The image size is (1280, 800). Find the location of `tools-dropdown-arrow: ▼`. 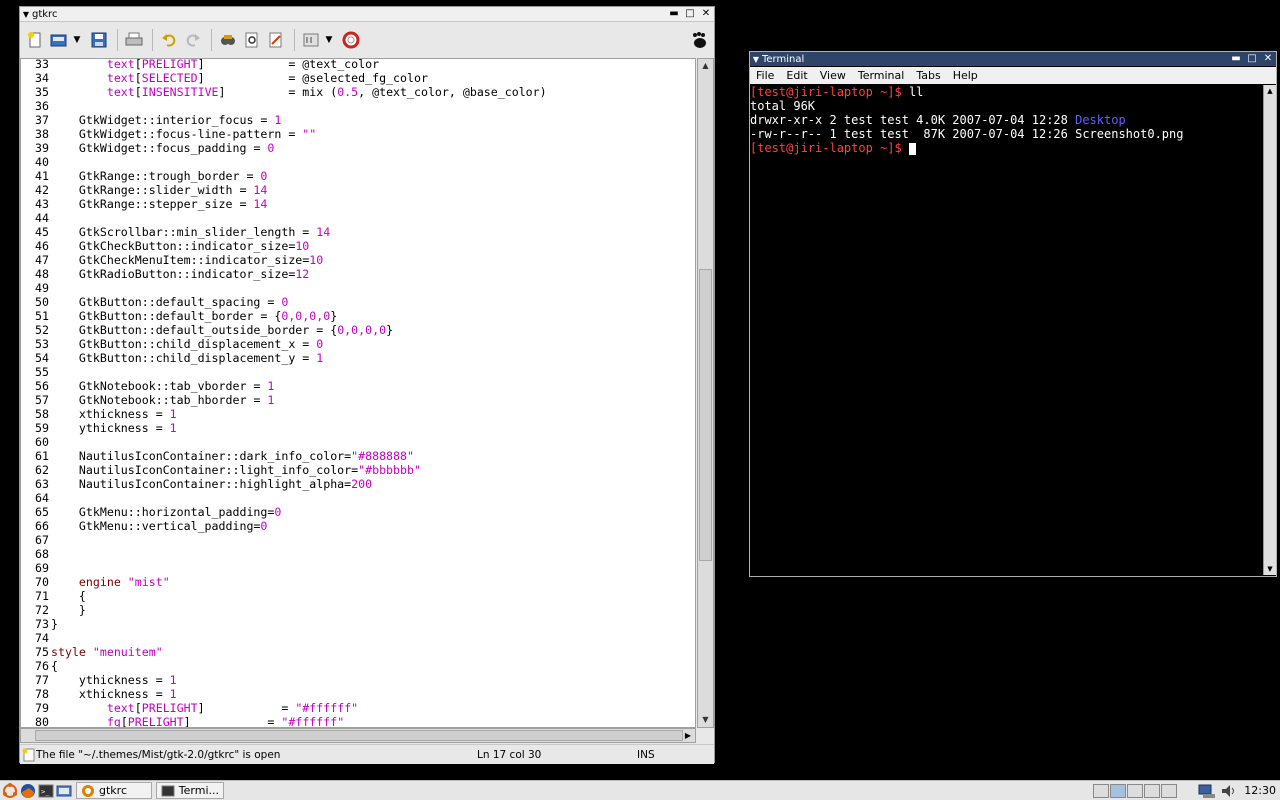

tools-dropdown-arrow: ▼ is located at coordinates (329, 40).